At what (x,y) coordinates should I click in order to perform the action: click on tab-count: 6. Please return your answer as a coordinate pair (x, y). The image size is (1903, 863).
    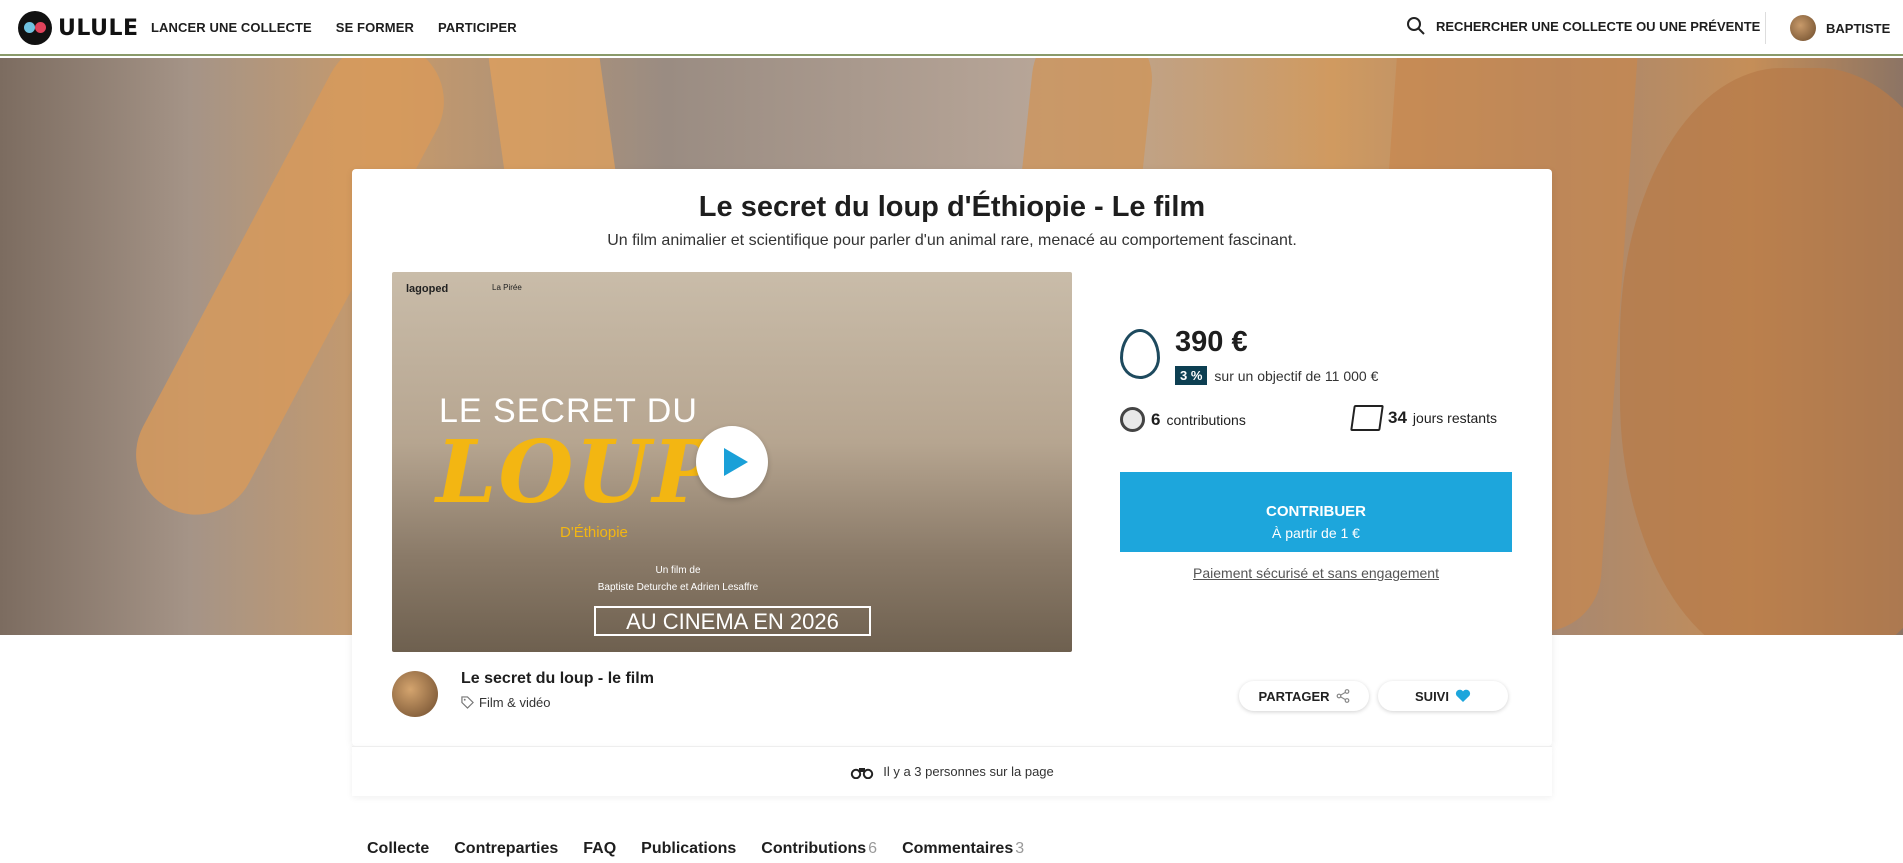
    Looking at the image, I should click on (873, 848).